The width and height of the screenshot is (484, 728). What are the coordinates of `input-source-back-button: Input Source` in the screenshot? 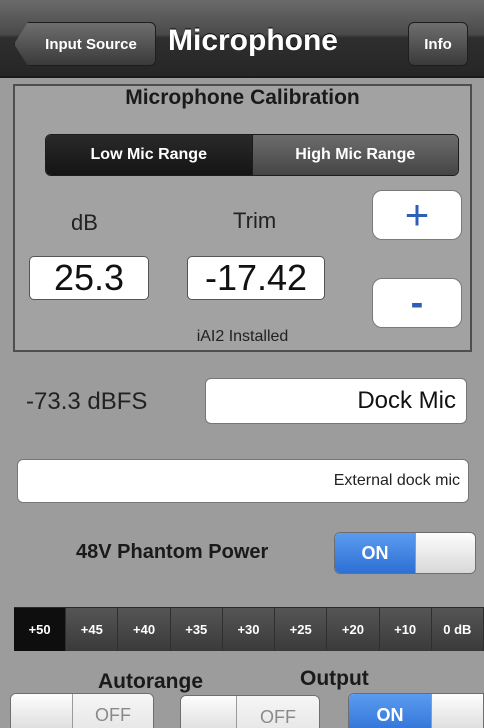 It's located at (85, 44).